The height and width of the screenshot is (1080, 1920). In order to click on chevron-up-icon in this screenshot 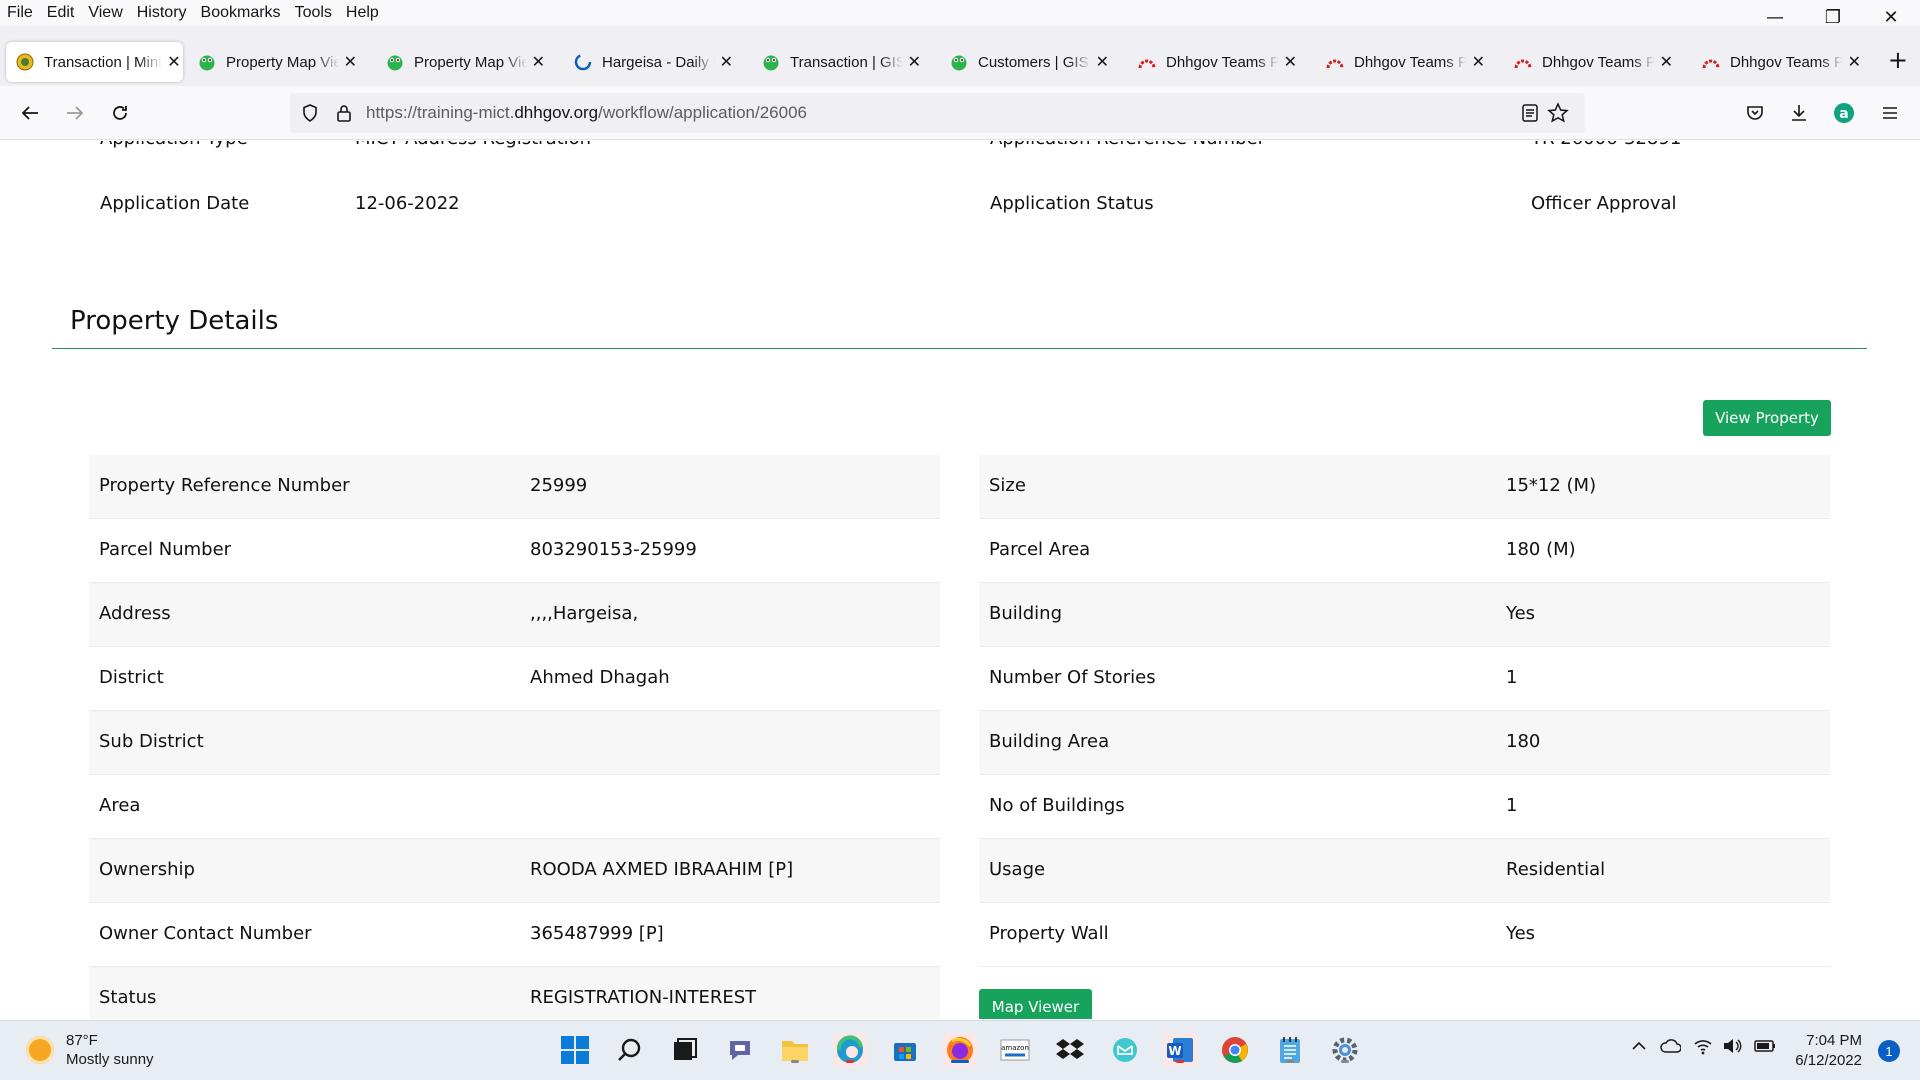, I will do `click(1639, 1048)`.